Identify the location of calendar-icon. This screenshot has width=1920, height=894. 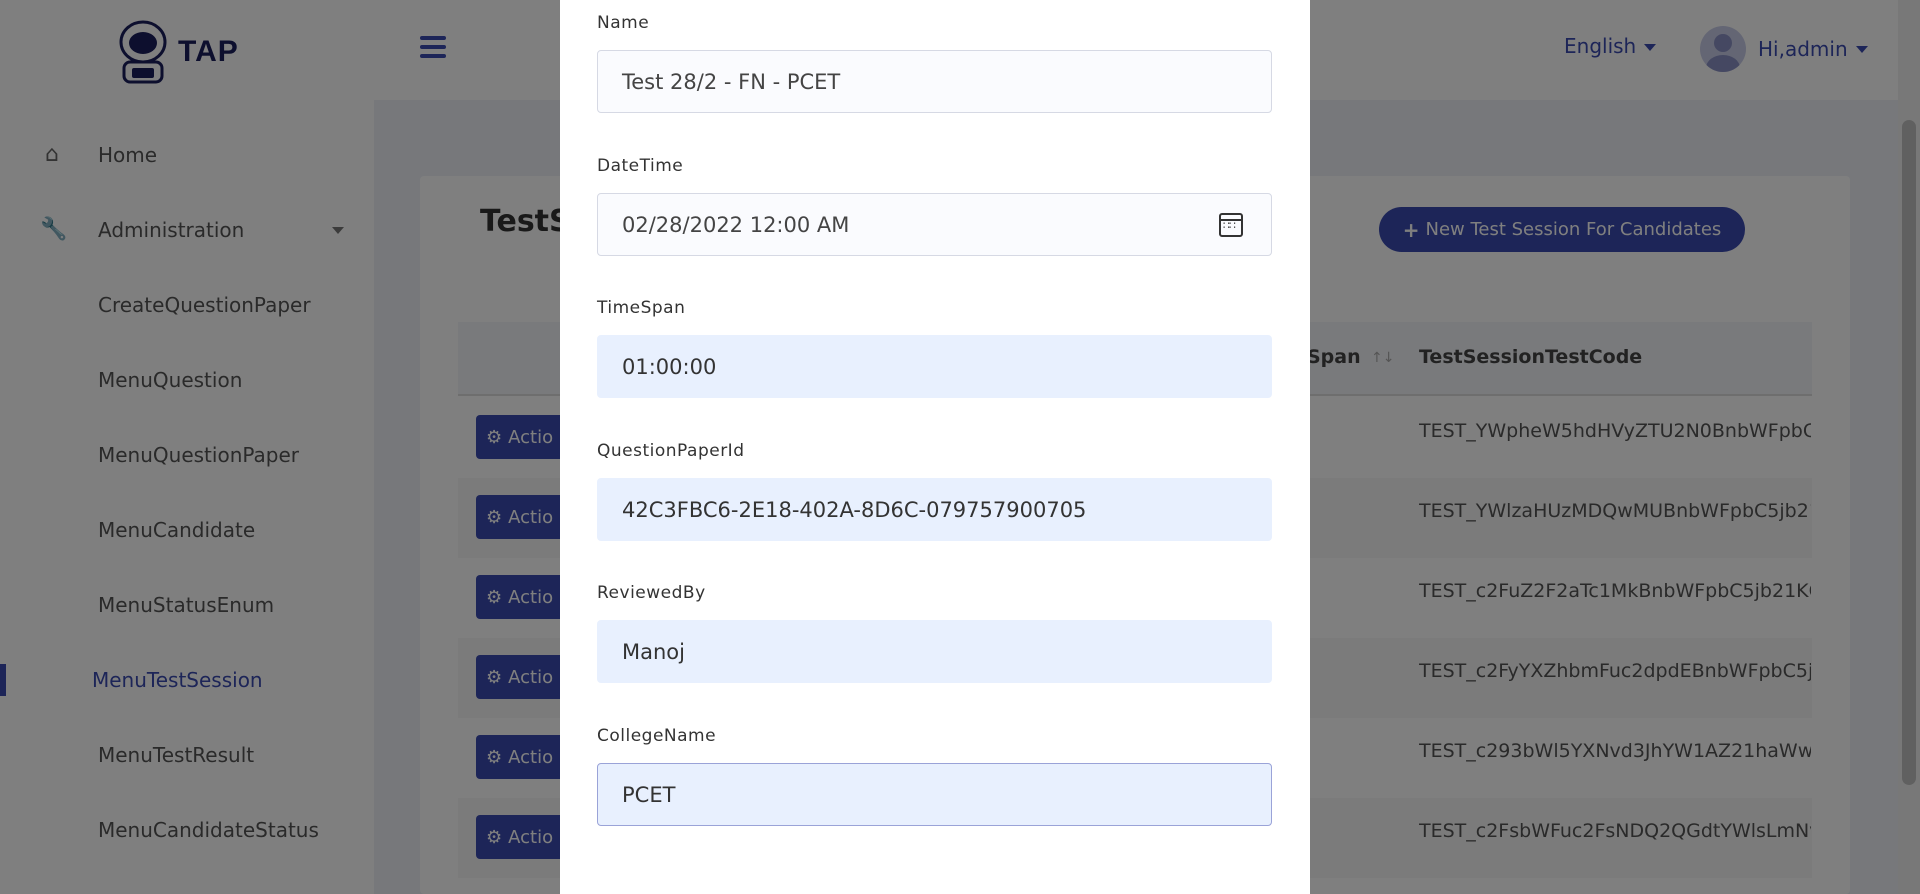
(1231, 225).